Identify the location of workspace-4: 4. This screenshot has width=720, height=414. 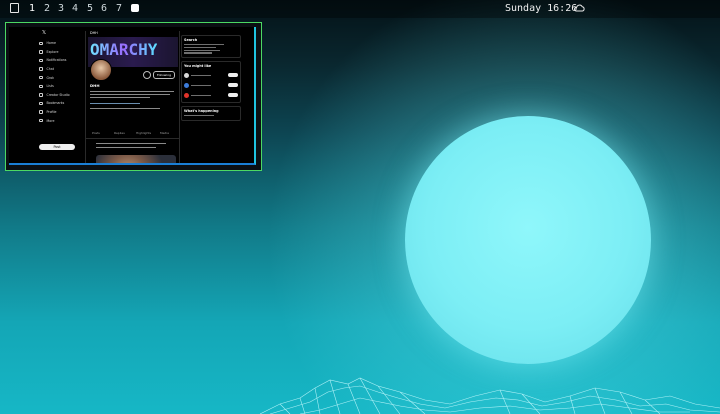
(75, 8).